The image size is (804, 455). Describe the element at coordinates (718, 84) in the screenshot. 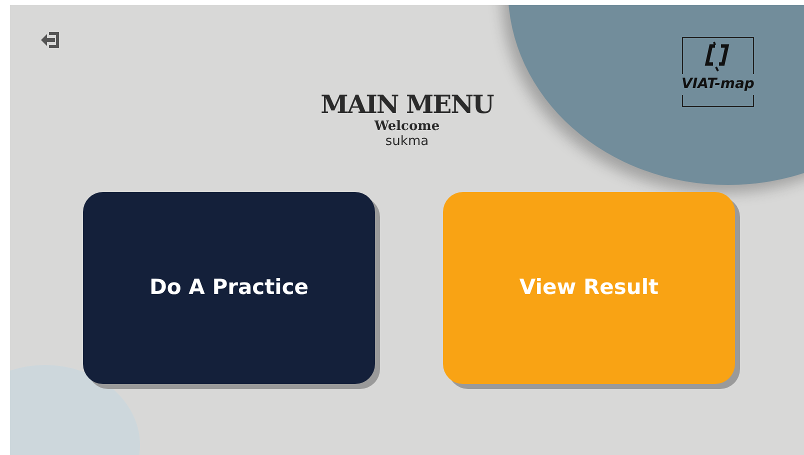

I see `logo-text: VIAT-map` at that location.